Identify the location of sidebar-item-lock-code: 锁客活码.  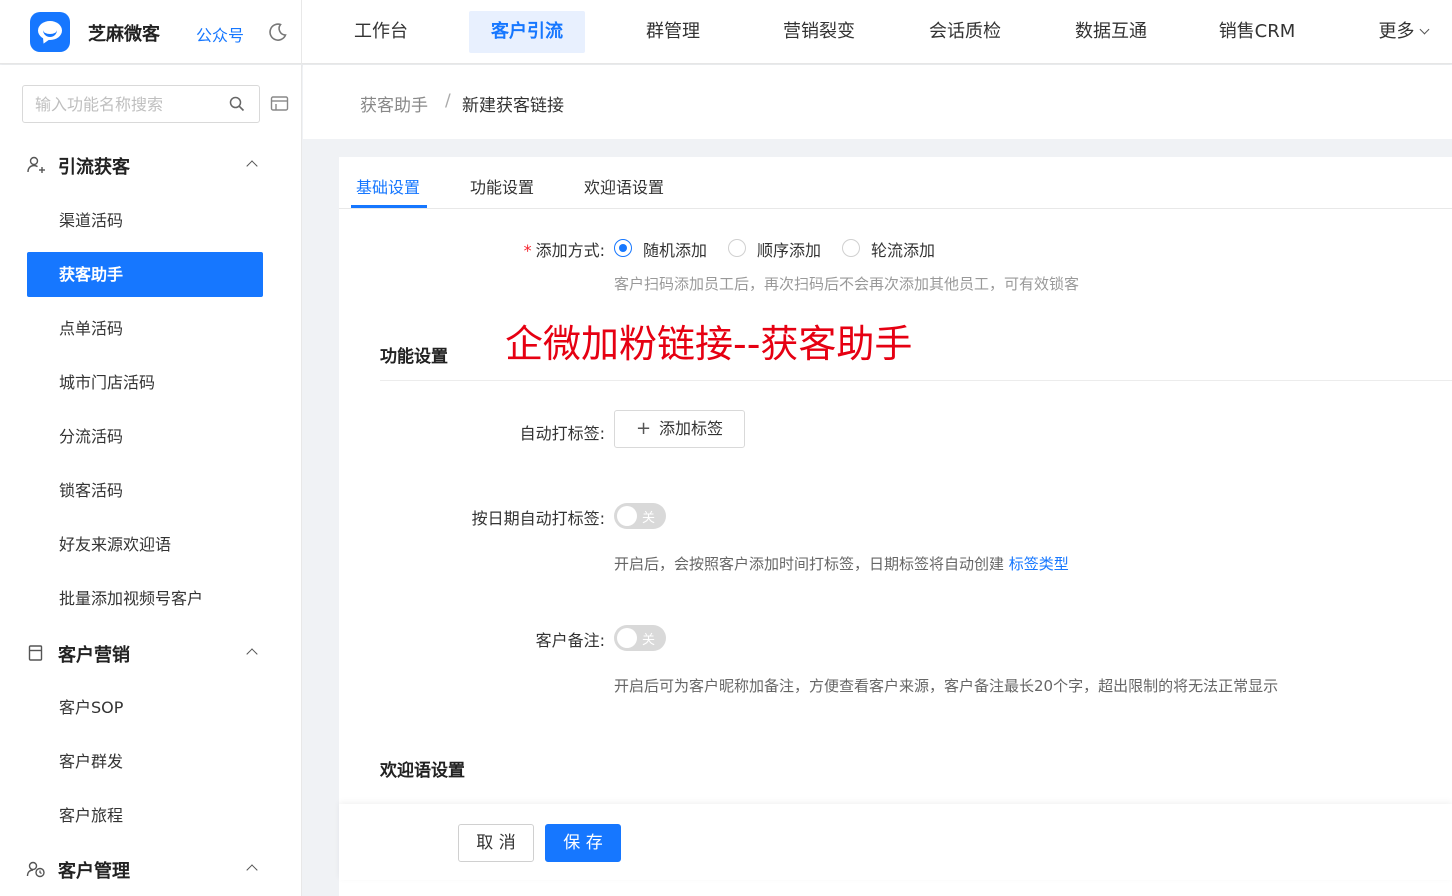
(145, 490).